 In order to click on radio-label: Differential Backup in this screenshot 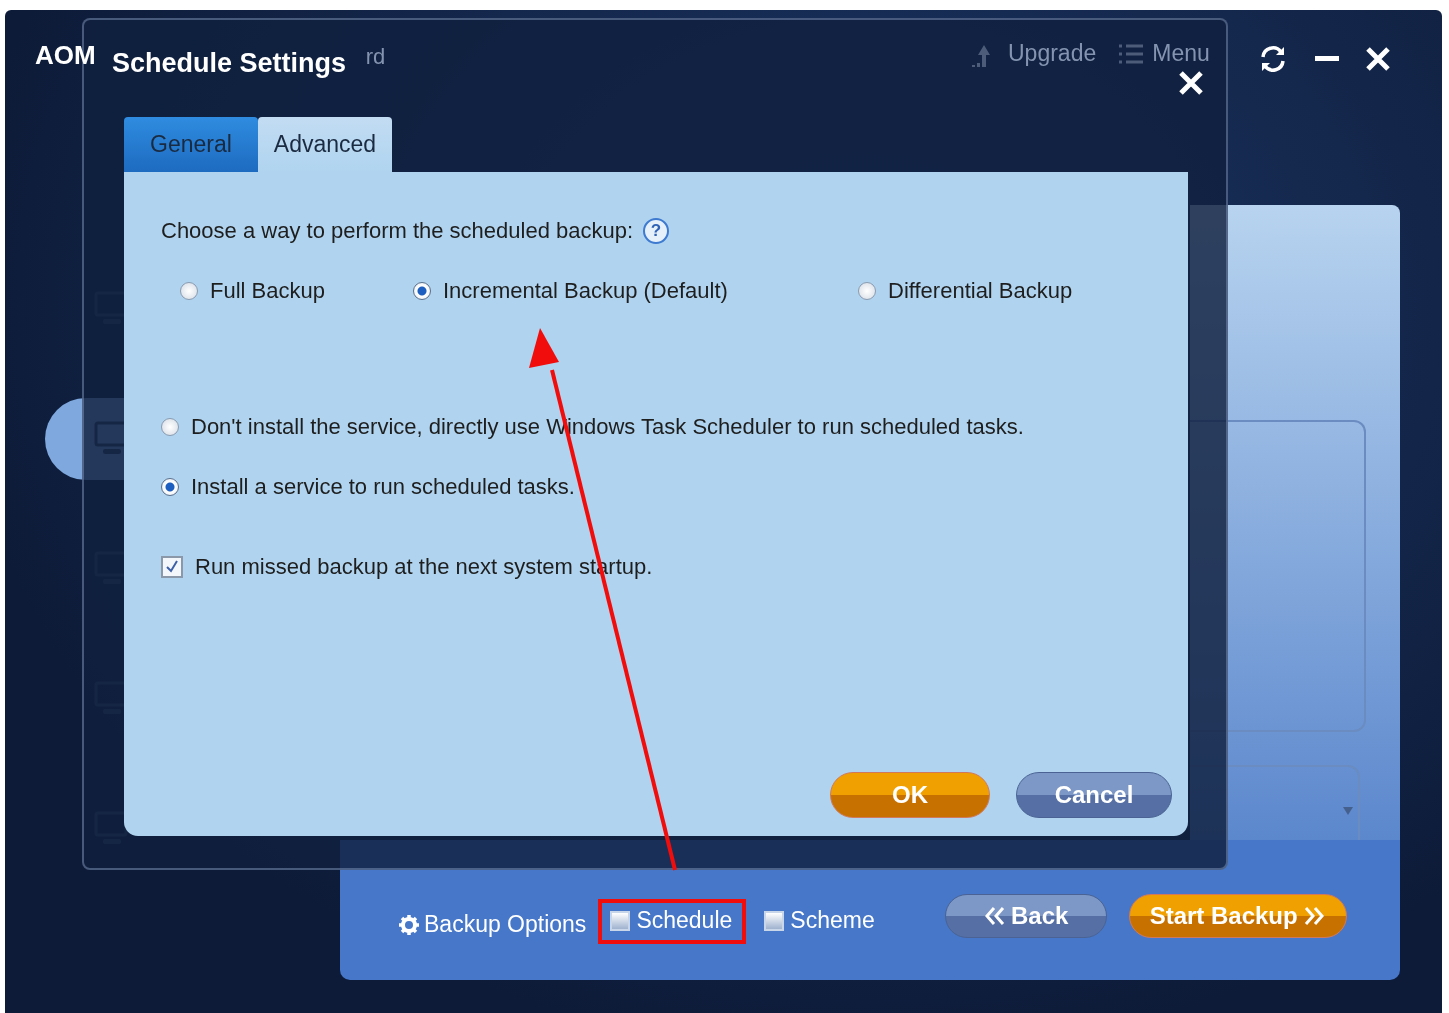, I will do `click(980, 291)`.